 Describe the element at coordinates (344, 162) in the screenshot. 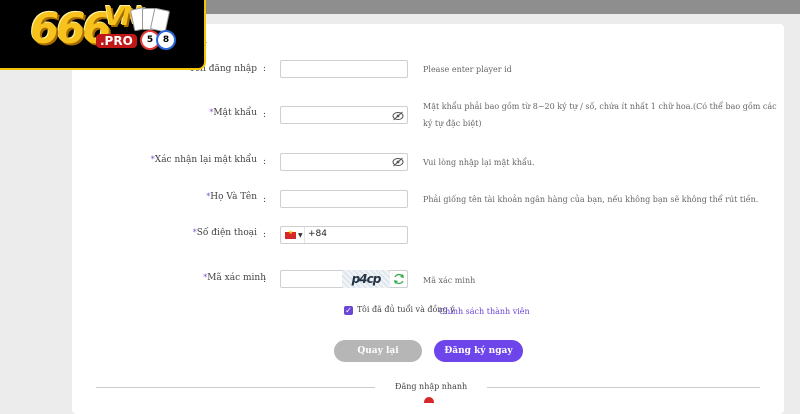

I see `confirm-password-input` at that location.